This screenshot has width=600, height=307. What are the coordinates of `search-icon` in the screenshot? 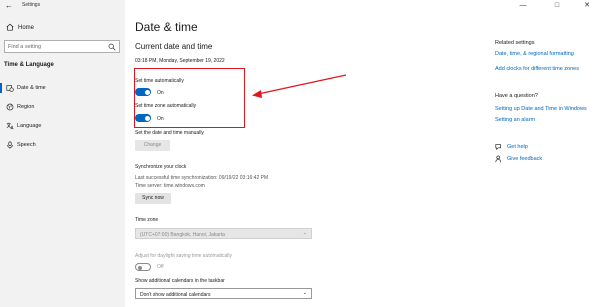 It's located at (112, 47).